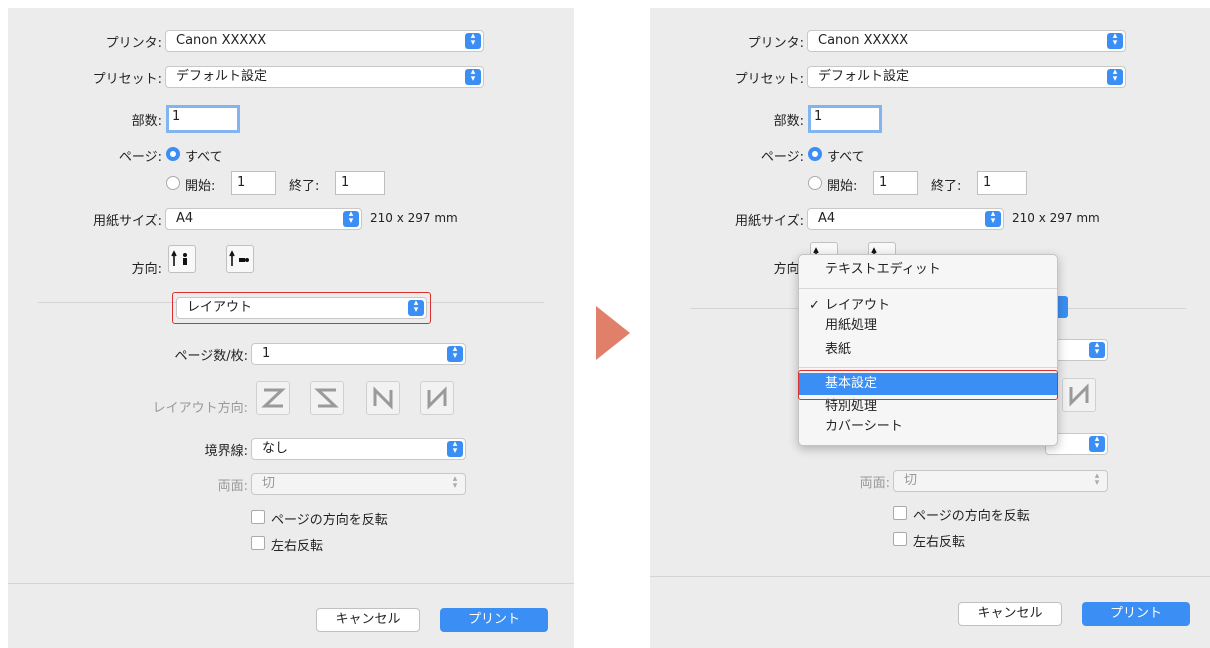  Describe the element at coordinates (211, 356) in the screenshot. I see `pages-per-sheet-label: ページ数/枚:` at that location.